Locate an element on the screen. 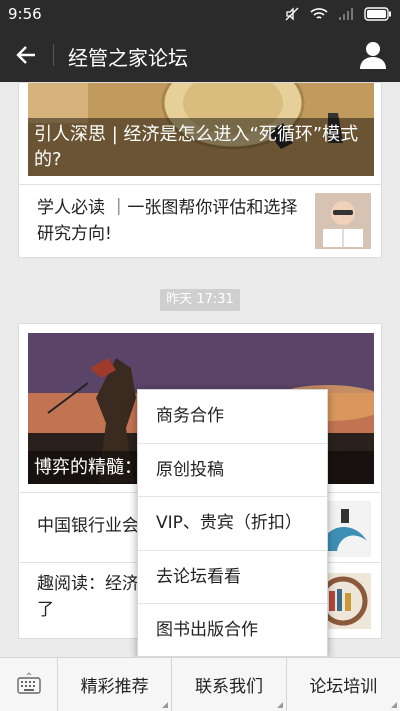 This screenshot has width=400, height=711. menu-featured-label: 精彩推荐 is located at coordinates (114, 687).